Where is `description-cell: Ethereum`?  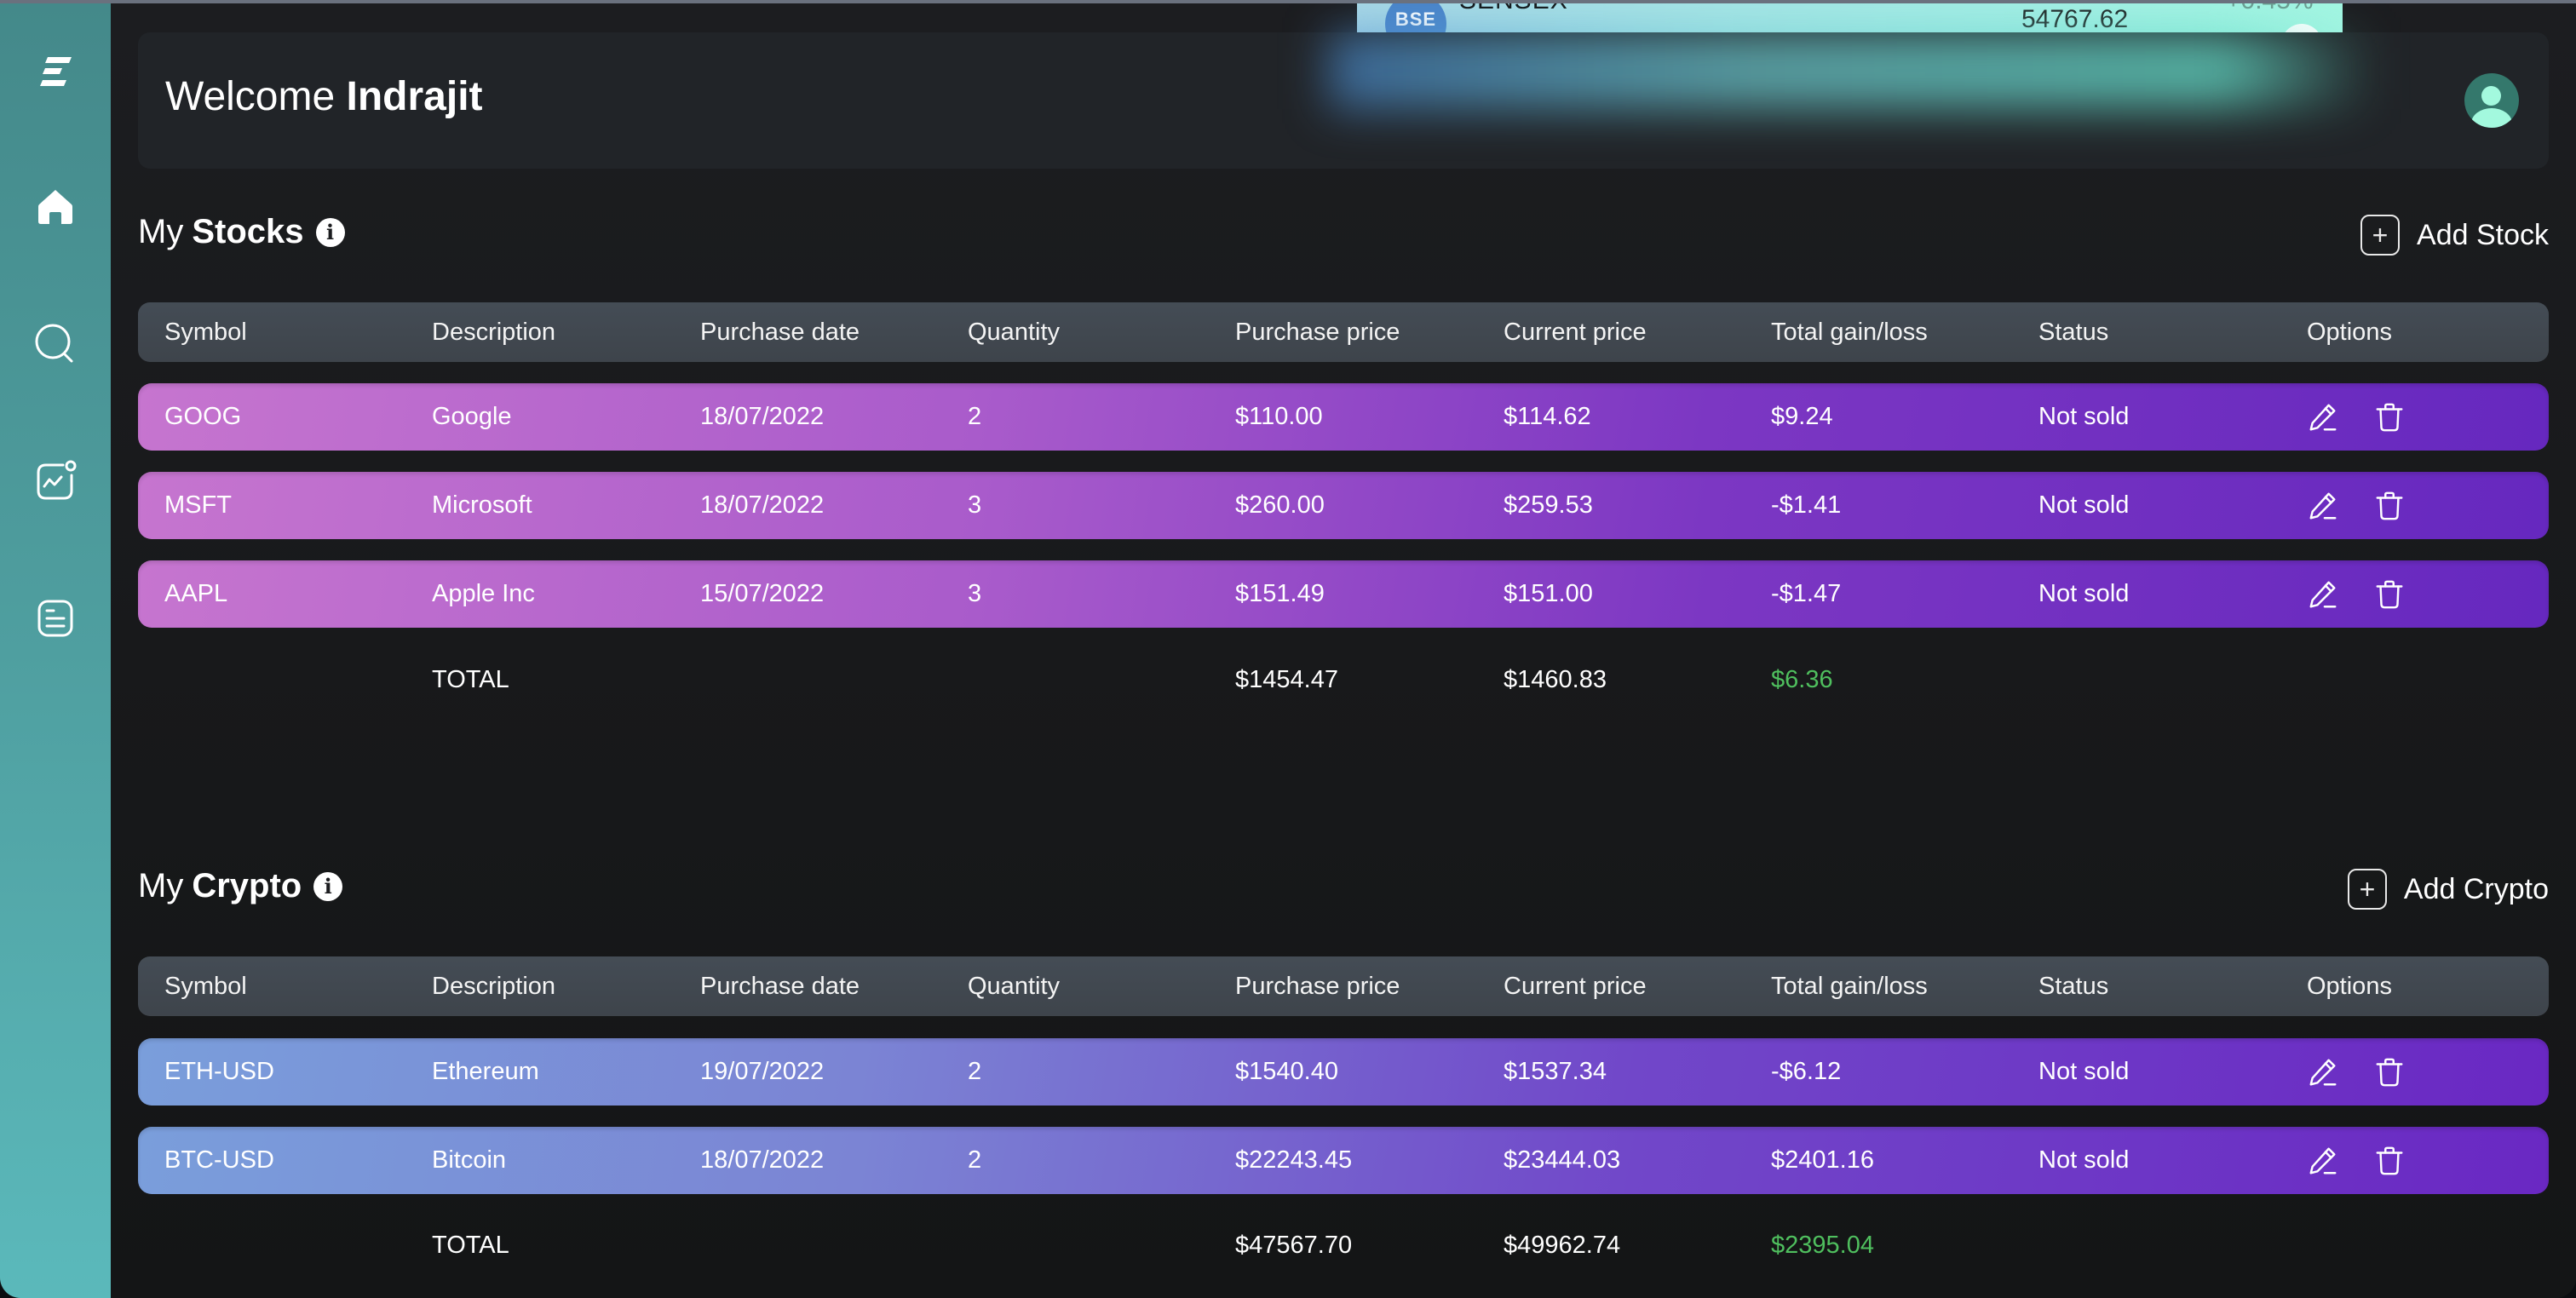 description-cell: Ethereum is located at coordinates (486, 1071).